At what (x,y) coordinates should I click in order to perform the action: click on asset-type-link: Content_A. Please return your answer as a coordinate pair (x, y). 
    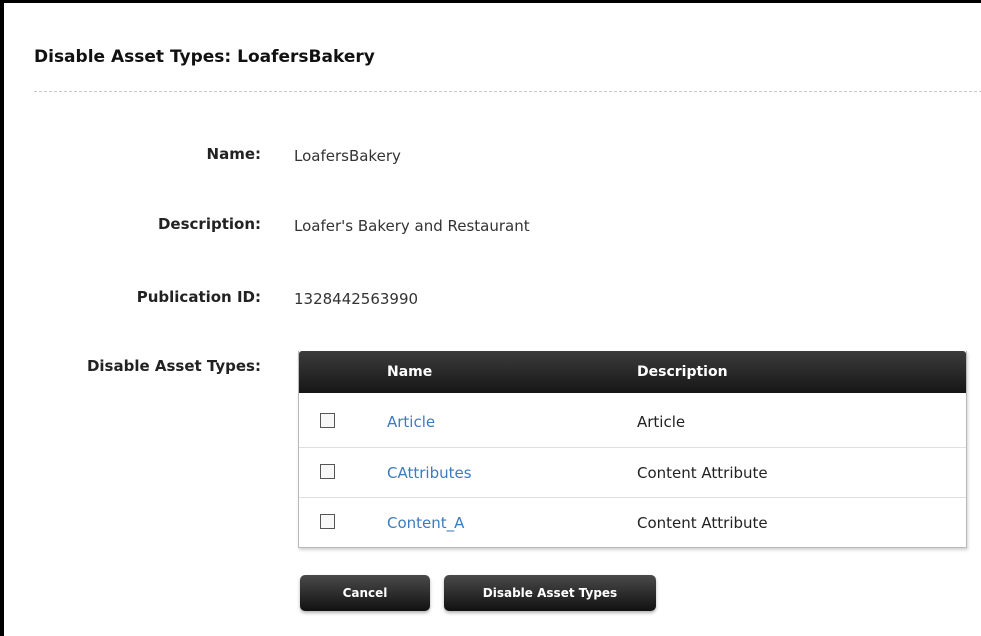
    Looking at the image, I should click on (425, 523).